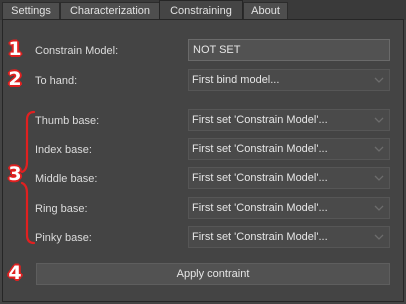 The image size is (406, 304). Describe the element at coordinates (110, 11) in the screenshot. I see `tab-characterization: Characterization` at that location.